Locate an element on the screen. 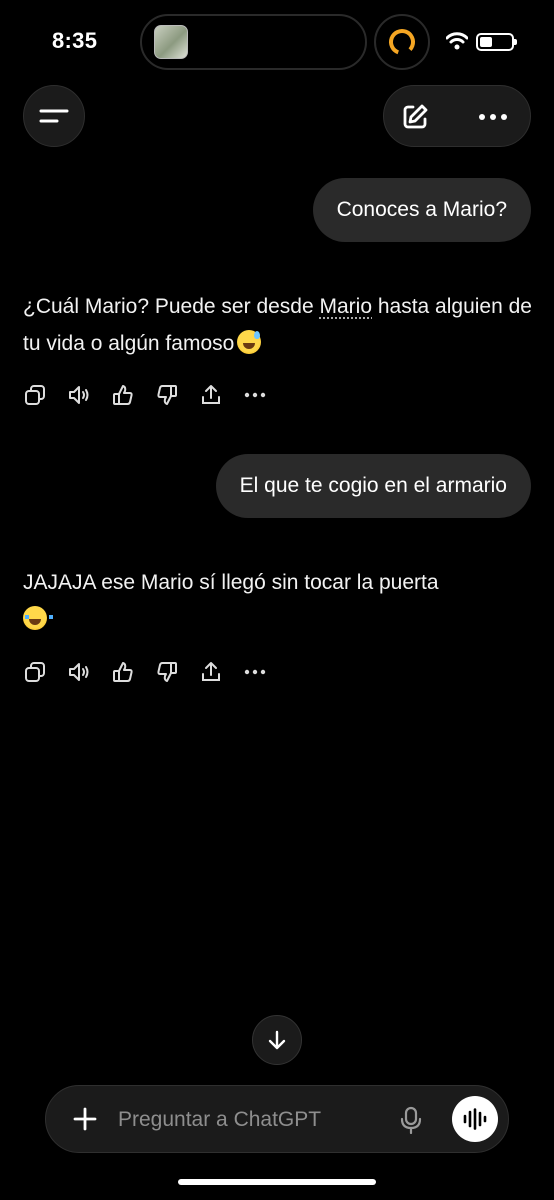  activity-ring-icon is located at coordinates (402, 42).